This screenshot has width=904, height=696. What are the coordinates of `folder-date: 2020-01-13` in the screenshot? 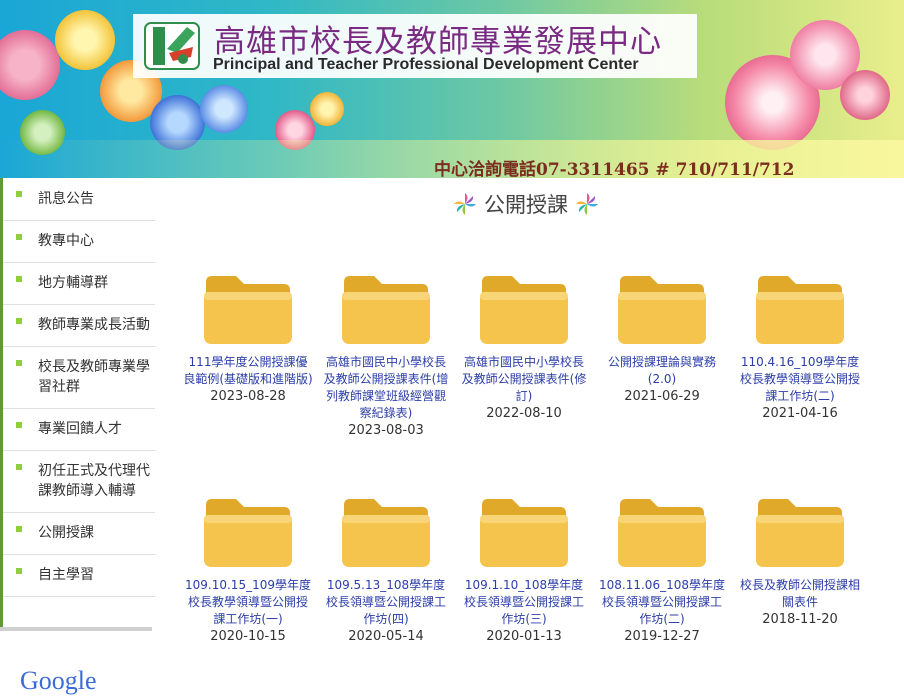 It's located at (524, 636).